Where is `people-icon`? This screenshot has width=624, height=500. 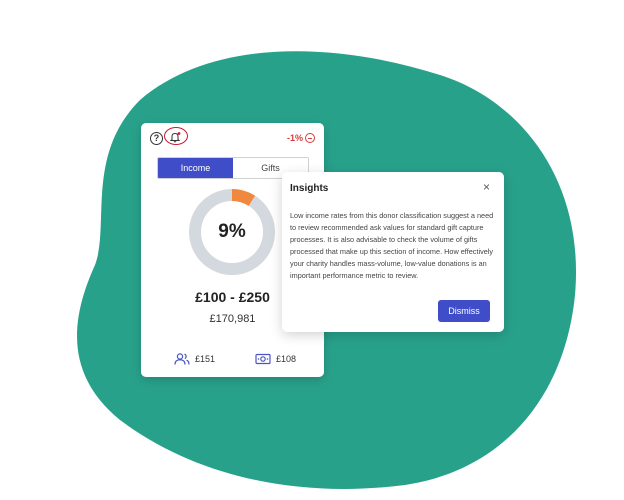 people-icon is located at coordinates (182, 359).